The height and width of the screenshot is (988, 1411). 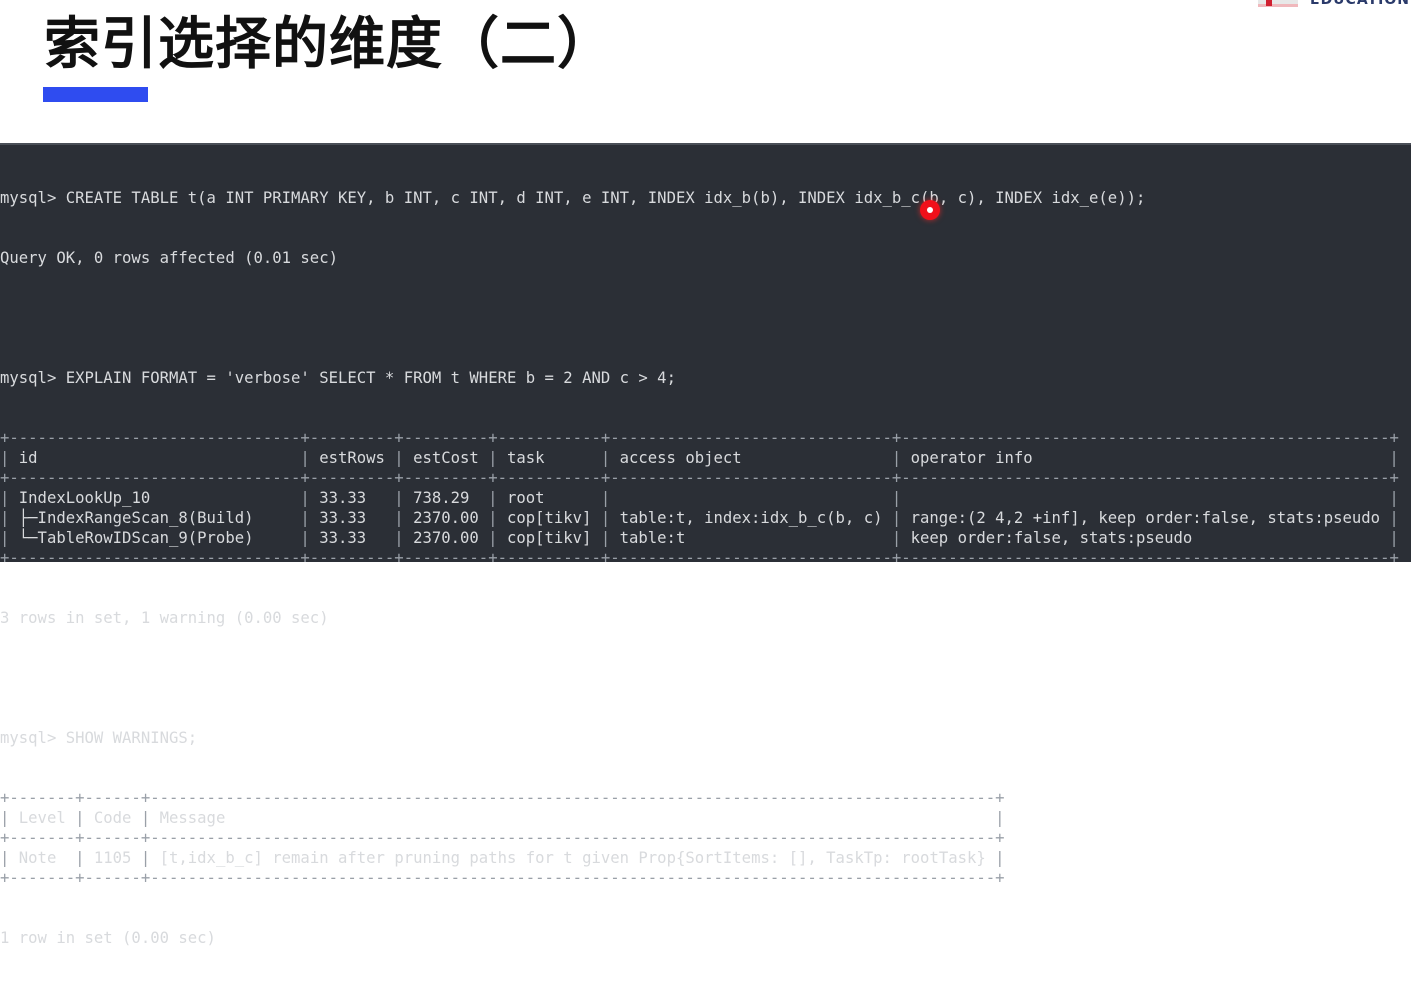 What do you see at coordinates (37, 858) in the screenshot?
I see `table-cell: Note` at bounding box center [37, 858].